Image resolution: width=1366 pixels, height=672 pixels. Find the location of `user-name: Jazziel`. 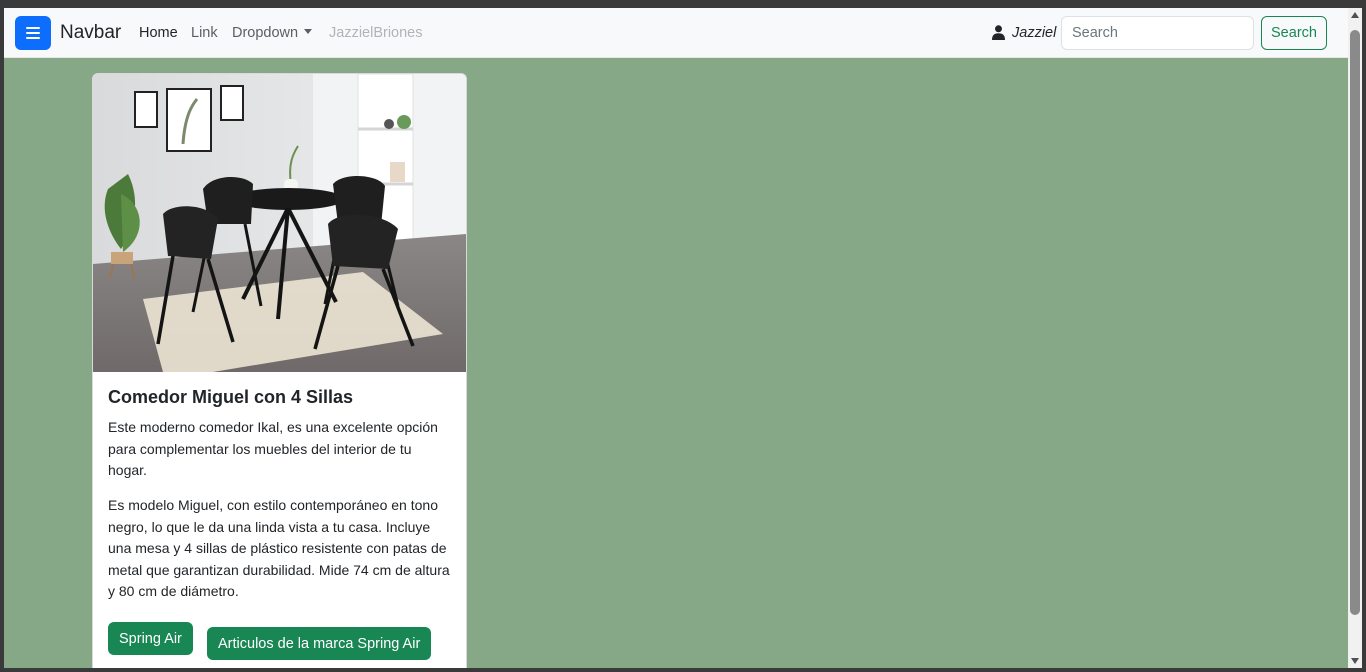

user-name: Jazziel is located at coordinates (1034, 33).